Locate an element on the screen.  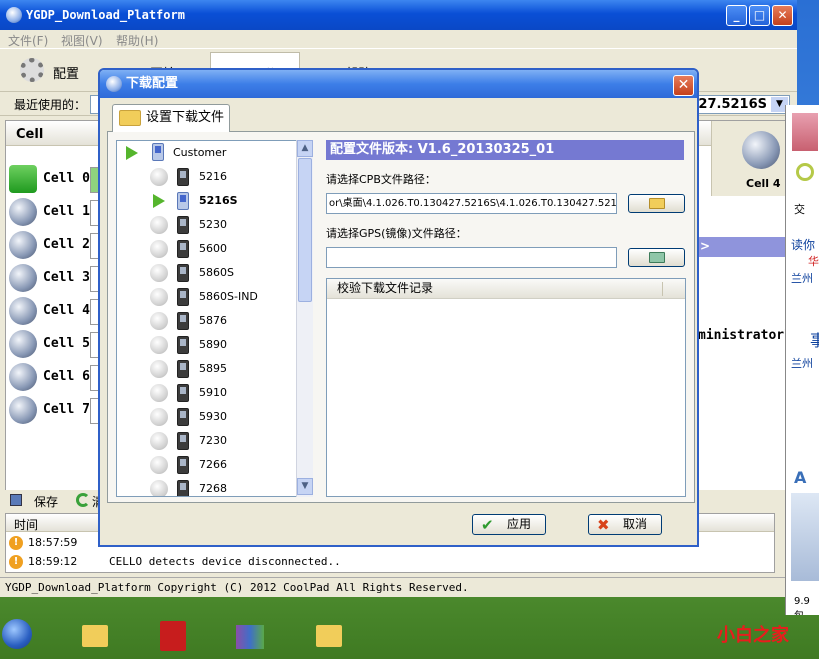
cell-label: Cell 1 is located at coordinates (66, 211).